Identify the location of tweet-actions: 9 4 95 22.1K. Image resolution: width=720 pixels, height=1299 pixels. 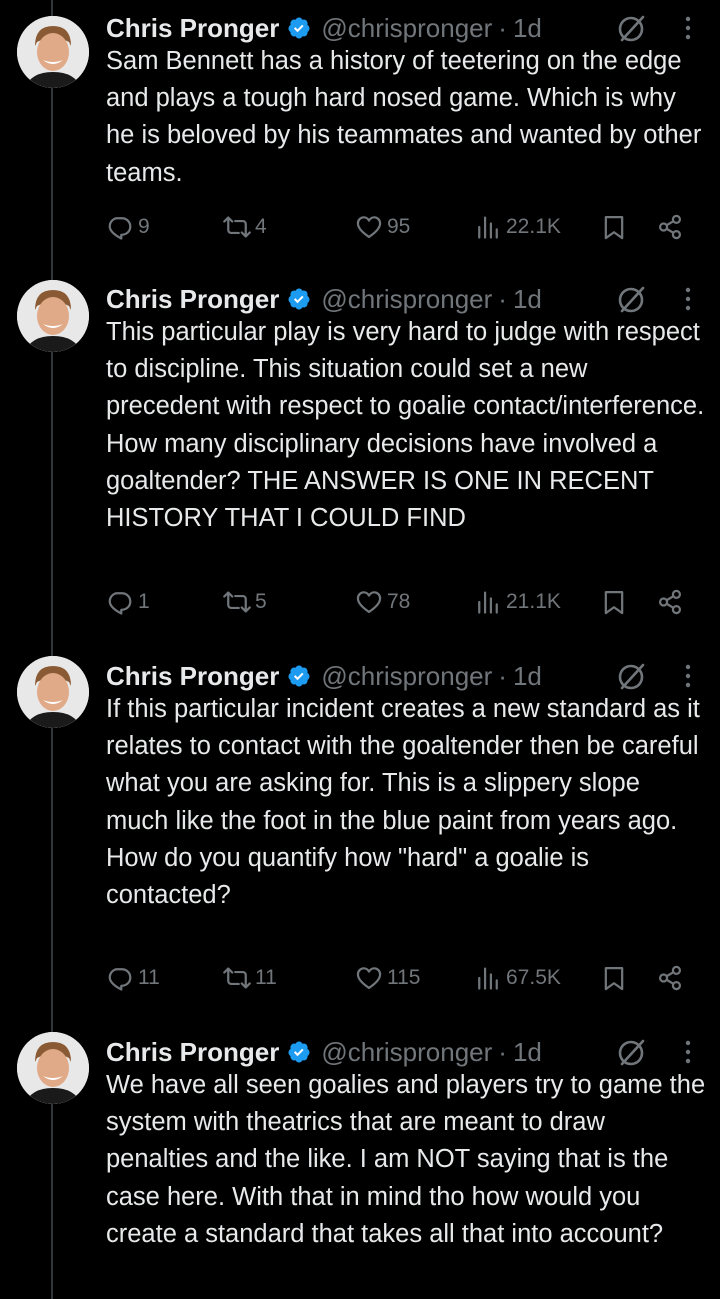
(401, 227).